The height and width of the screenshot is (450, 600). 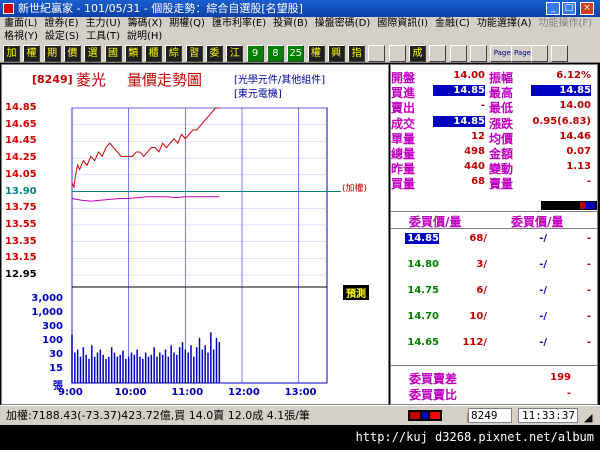 I want to click on bid-price: 14.70, so click(x=422, y=316).